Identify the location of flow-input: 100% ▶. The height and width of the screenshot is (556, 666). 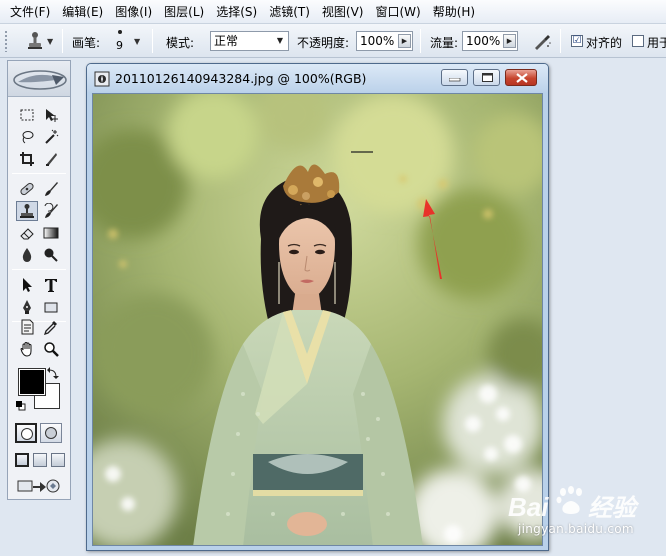
(490, 41).